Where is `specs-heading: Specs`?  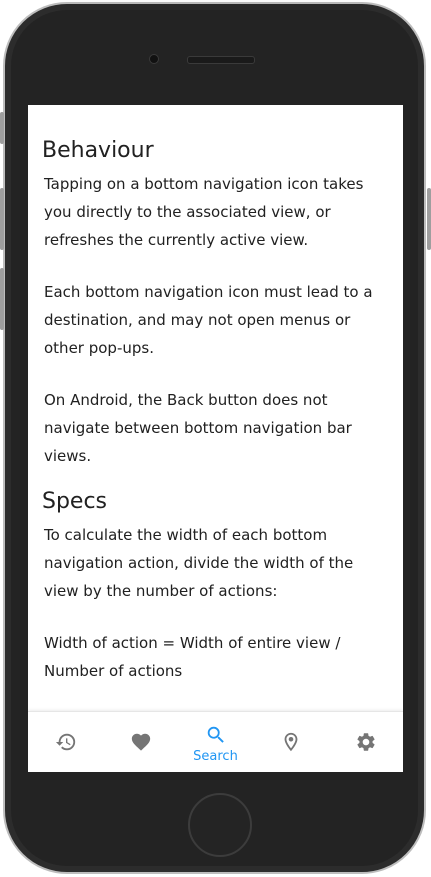
specs-heading: Specs is located at coordinates (75, 501).